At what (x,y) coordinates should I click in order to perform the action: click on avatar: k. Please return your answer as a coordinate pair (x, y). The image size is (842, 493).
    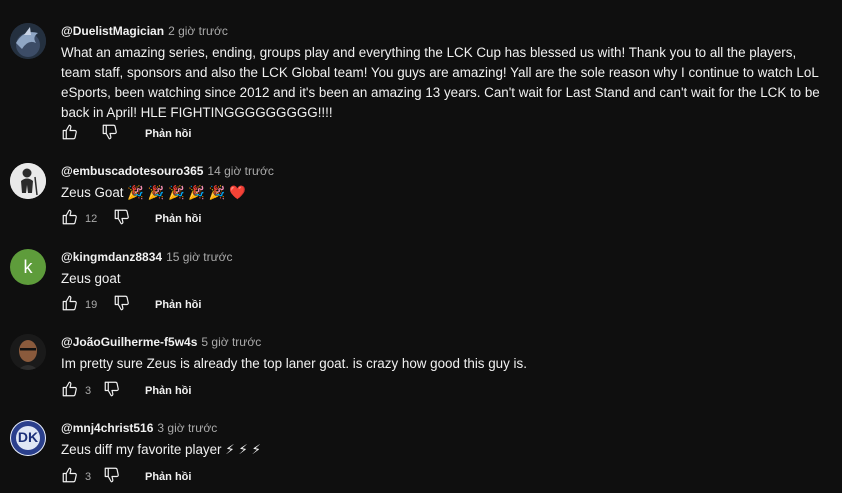
    Looking at the image, I should click on (28, 267).